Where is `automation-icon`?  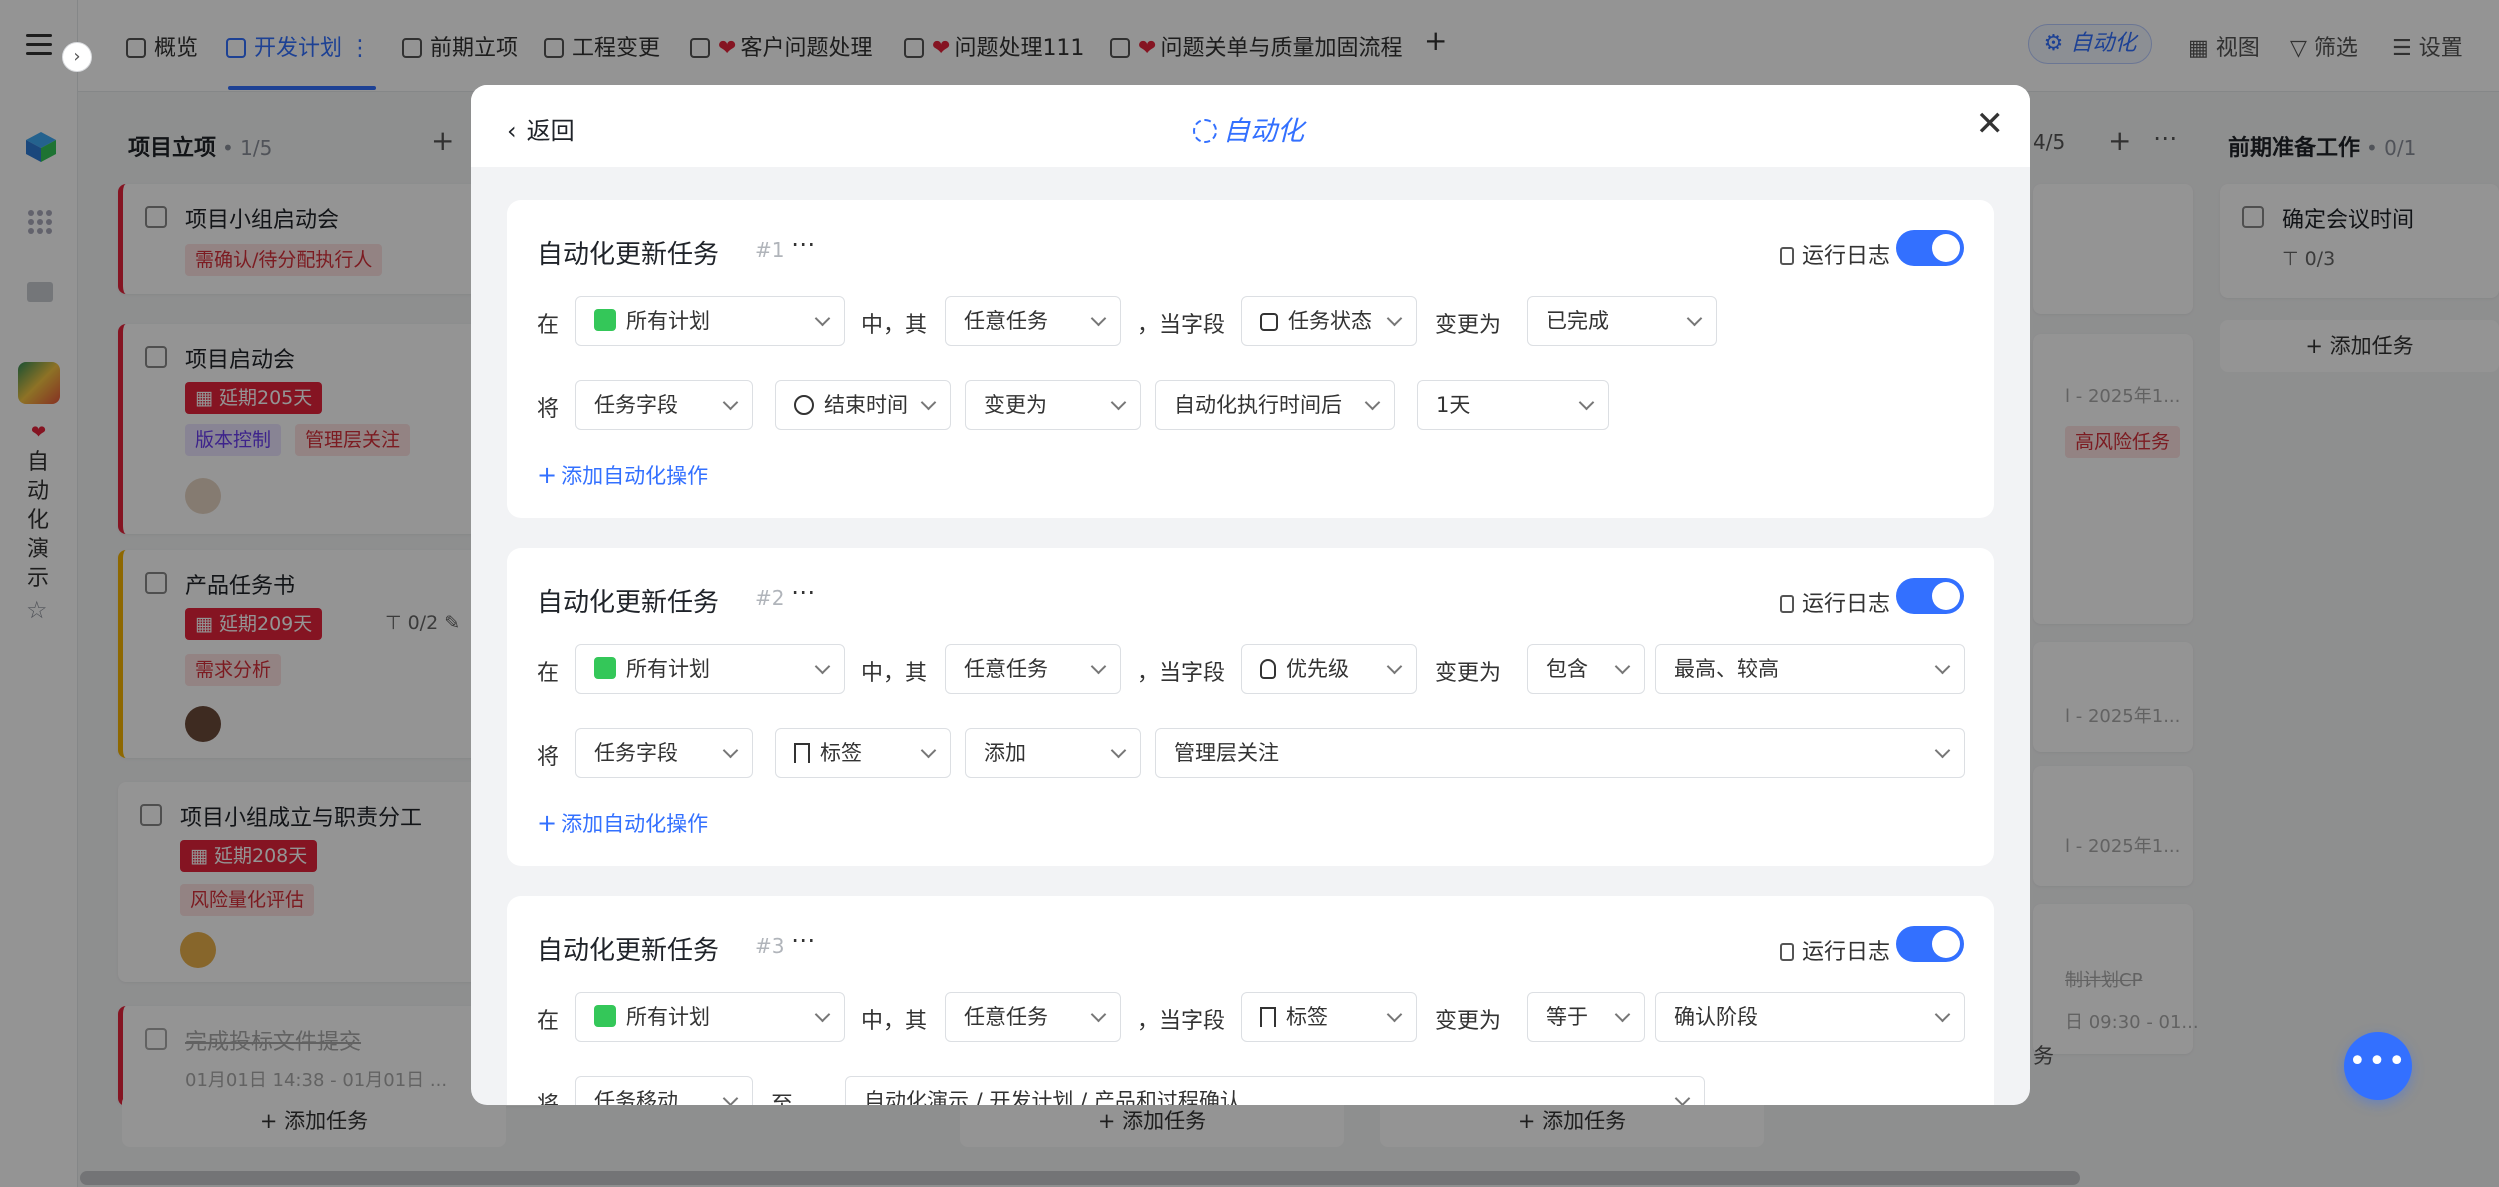 automation-icon is located at coordinates (1205, 131).